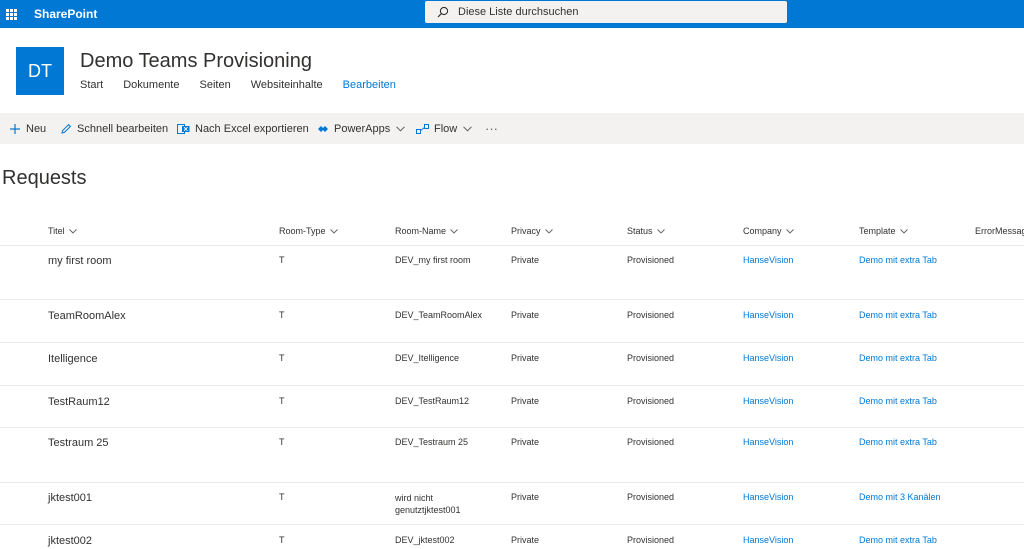  What do you see at coordinates (79, 402) in the screenshot?
I see `cell-titel: TestRaum12` at bounding box center [79, 402].